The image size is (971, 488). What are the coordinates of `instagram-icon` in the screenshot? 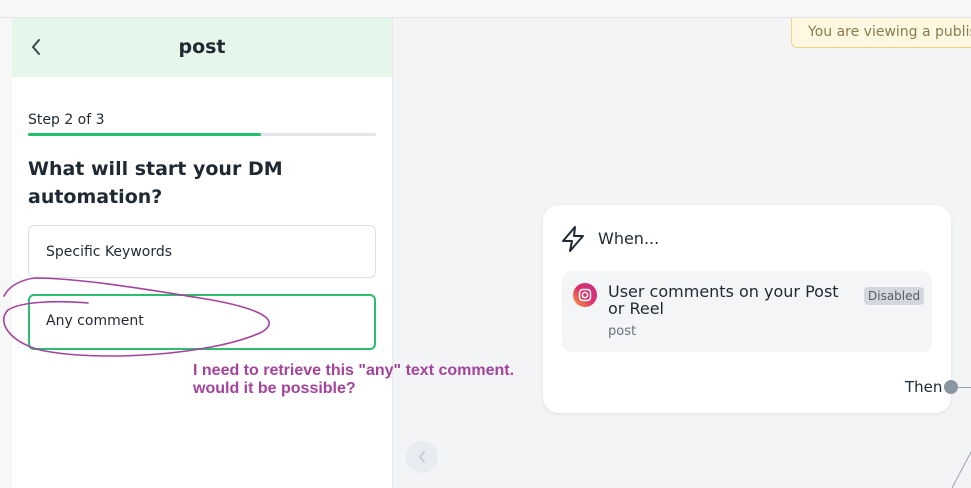 It's located at (585, 295).